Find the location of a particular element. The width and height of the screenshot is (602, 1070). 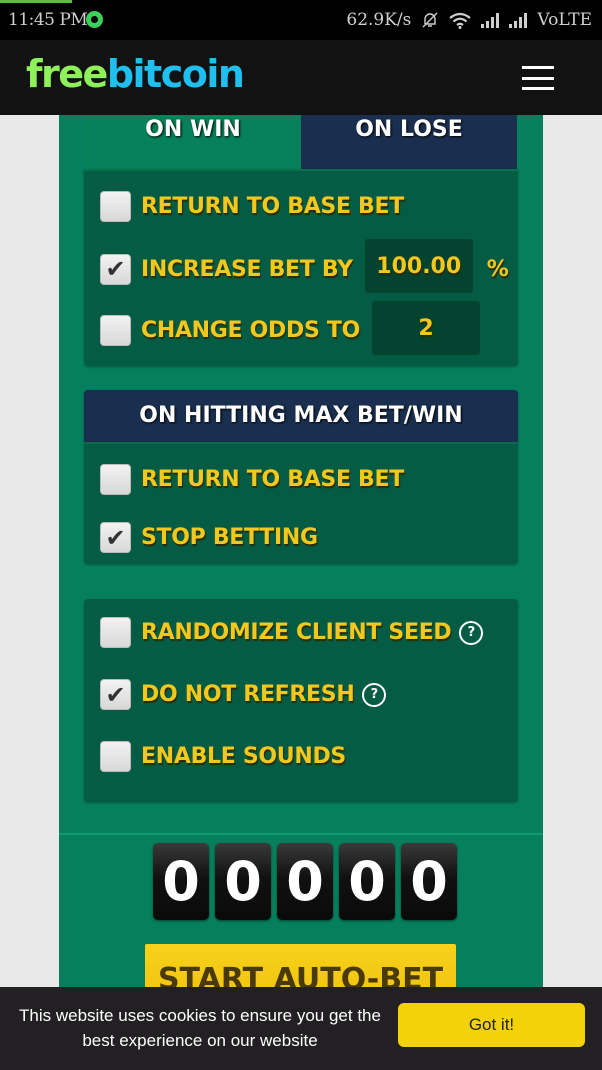

option-randomize-seed: RANDOMIZE CLIENT SEED ? is located at coordinates (292, 632).